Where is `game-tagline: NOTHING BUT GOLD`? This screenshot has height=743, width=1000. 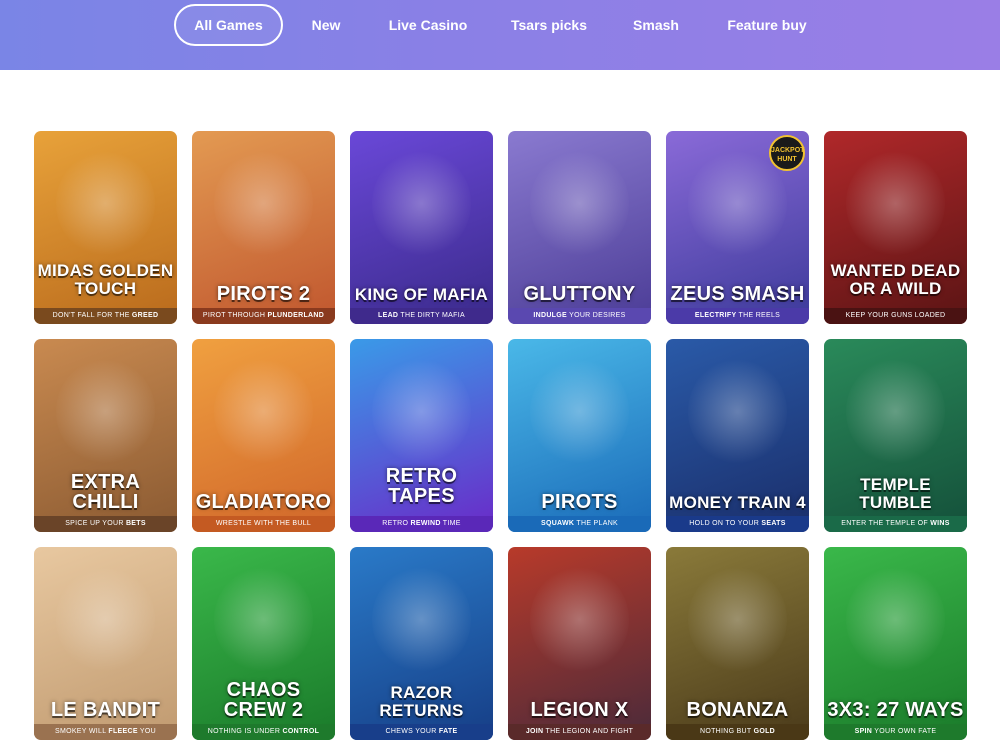
game-tagline: NOTHING BUT GOLD is located at coordinates (737, 732).